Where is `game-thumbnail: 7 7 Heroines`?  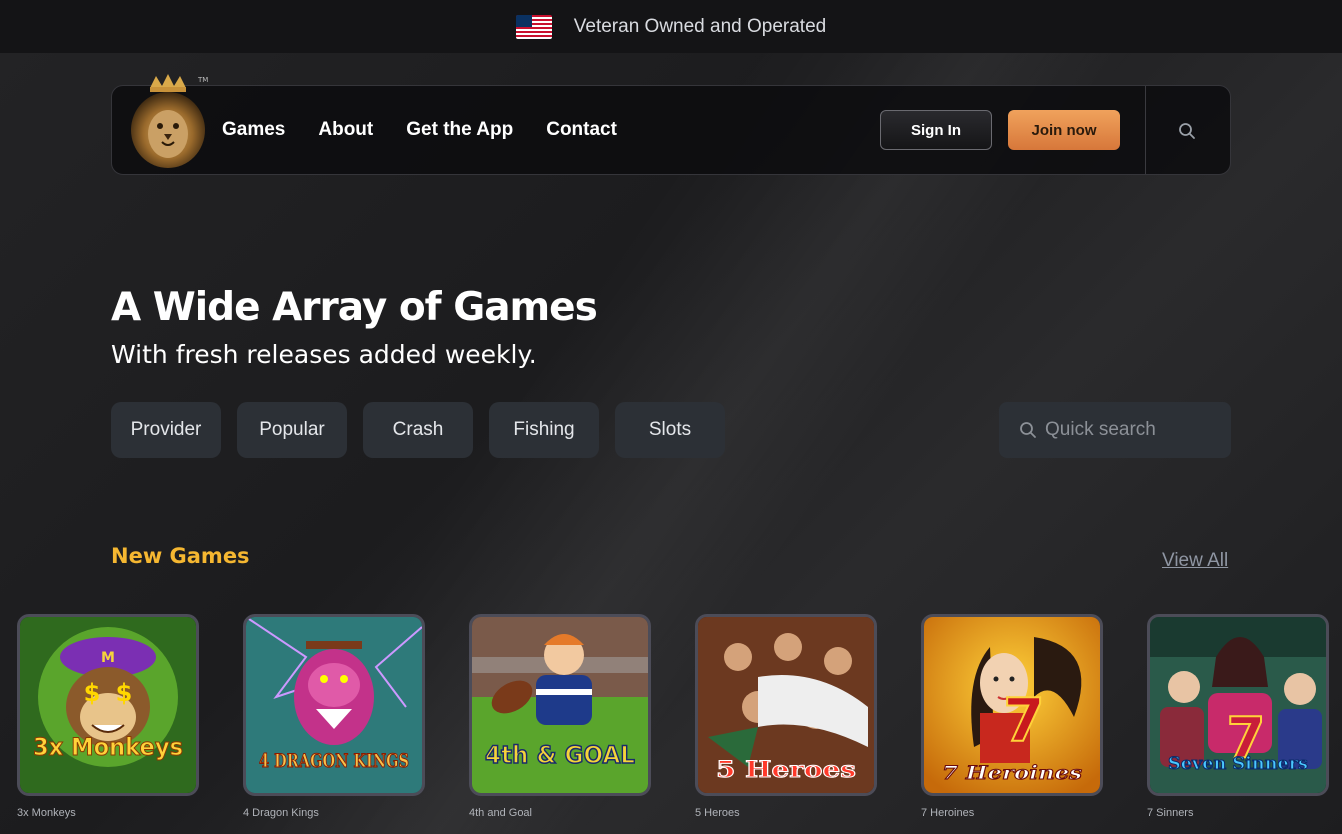 game-thumbnail: 7 7 Heroines is located at coordinates (1012, 705).